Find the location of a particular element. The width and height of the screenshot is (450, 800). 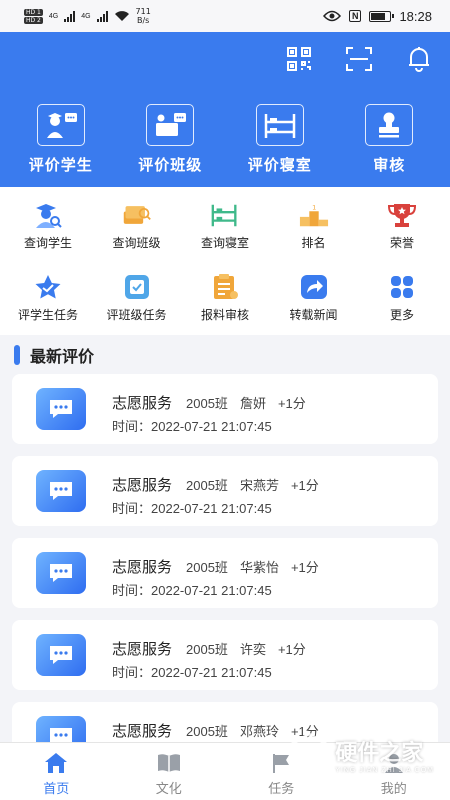

nav-mine-label: 我的 is located at coordinates (393, 788).